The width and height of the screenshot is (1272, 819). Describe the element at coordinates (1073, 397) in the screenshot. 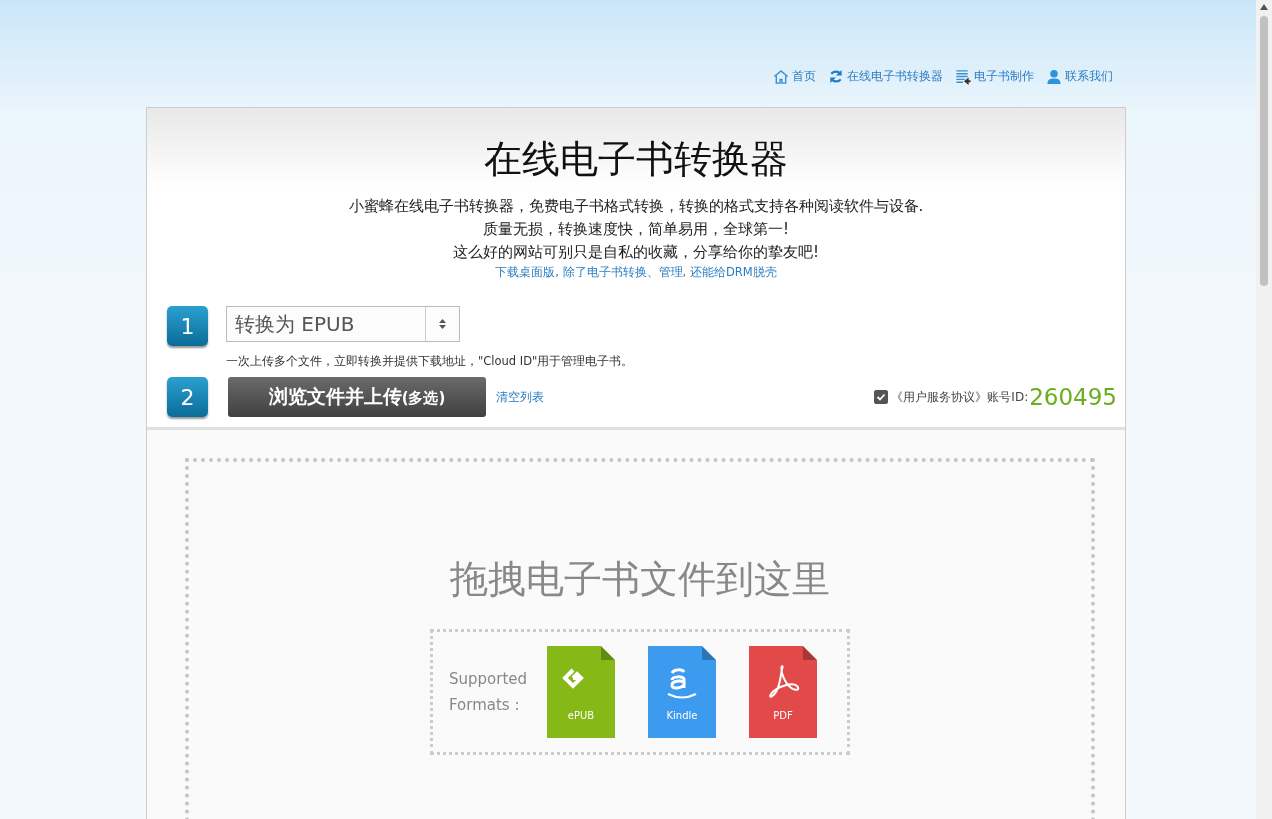

I see `account-id: 260495` at that location.